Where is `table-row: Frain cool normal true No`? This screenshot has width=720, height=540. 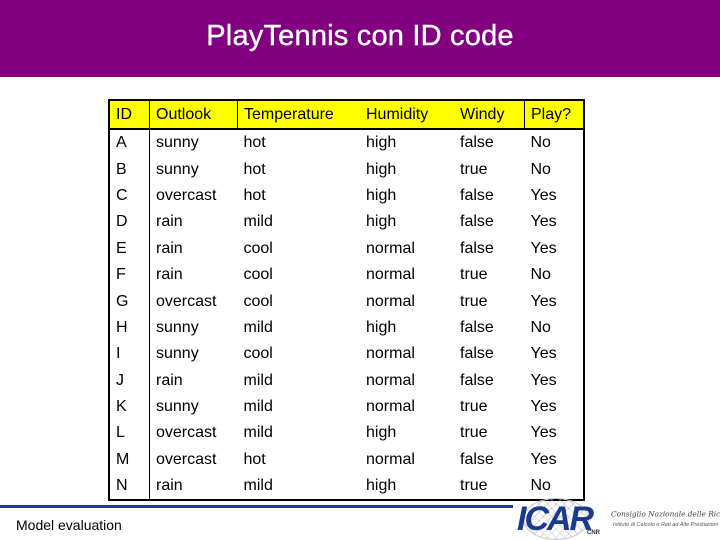
table-row: Frain cool normal true No is located at coordinates (346, 275).